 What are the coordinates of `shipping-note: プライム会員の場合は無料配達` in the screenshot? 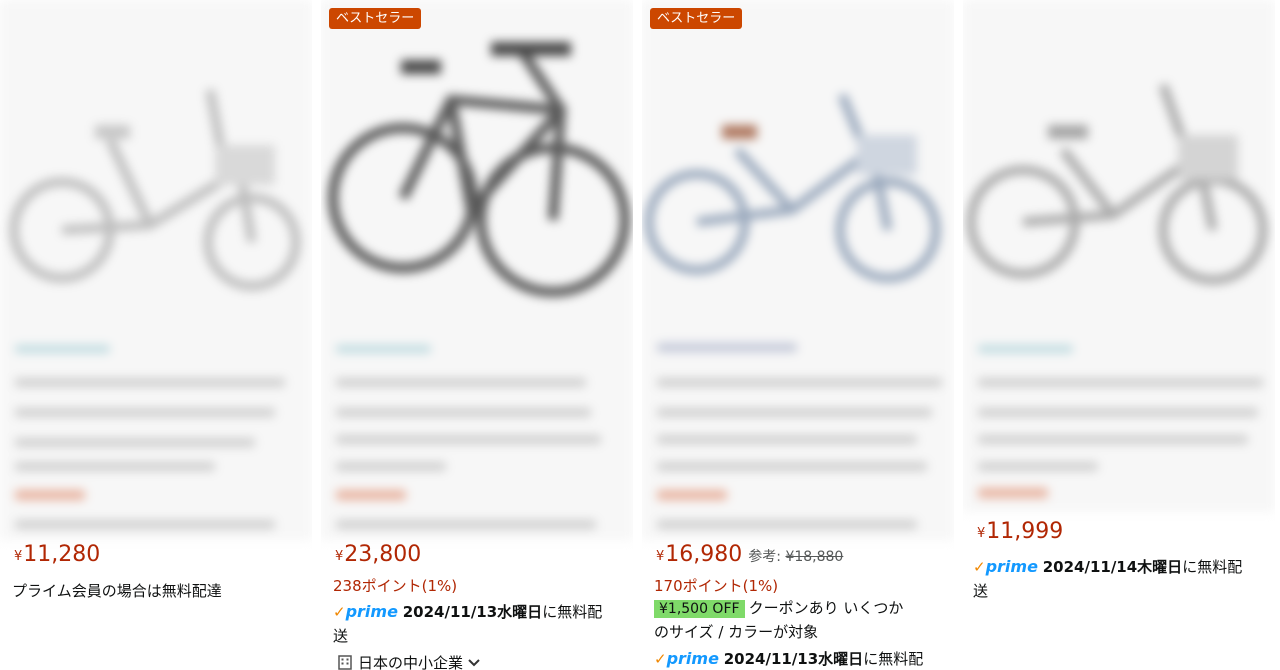 It's located at (117, 591).